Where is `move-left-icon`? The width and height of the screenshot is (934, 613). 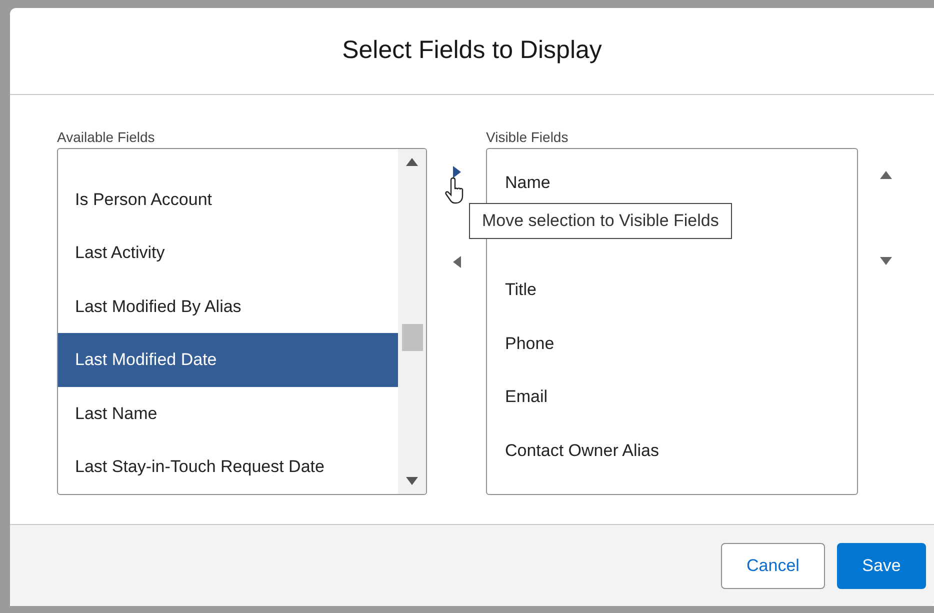
move-left-icon is located at coordinates (456, 262).